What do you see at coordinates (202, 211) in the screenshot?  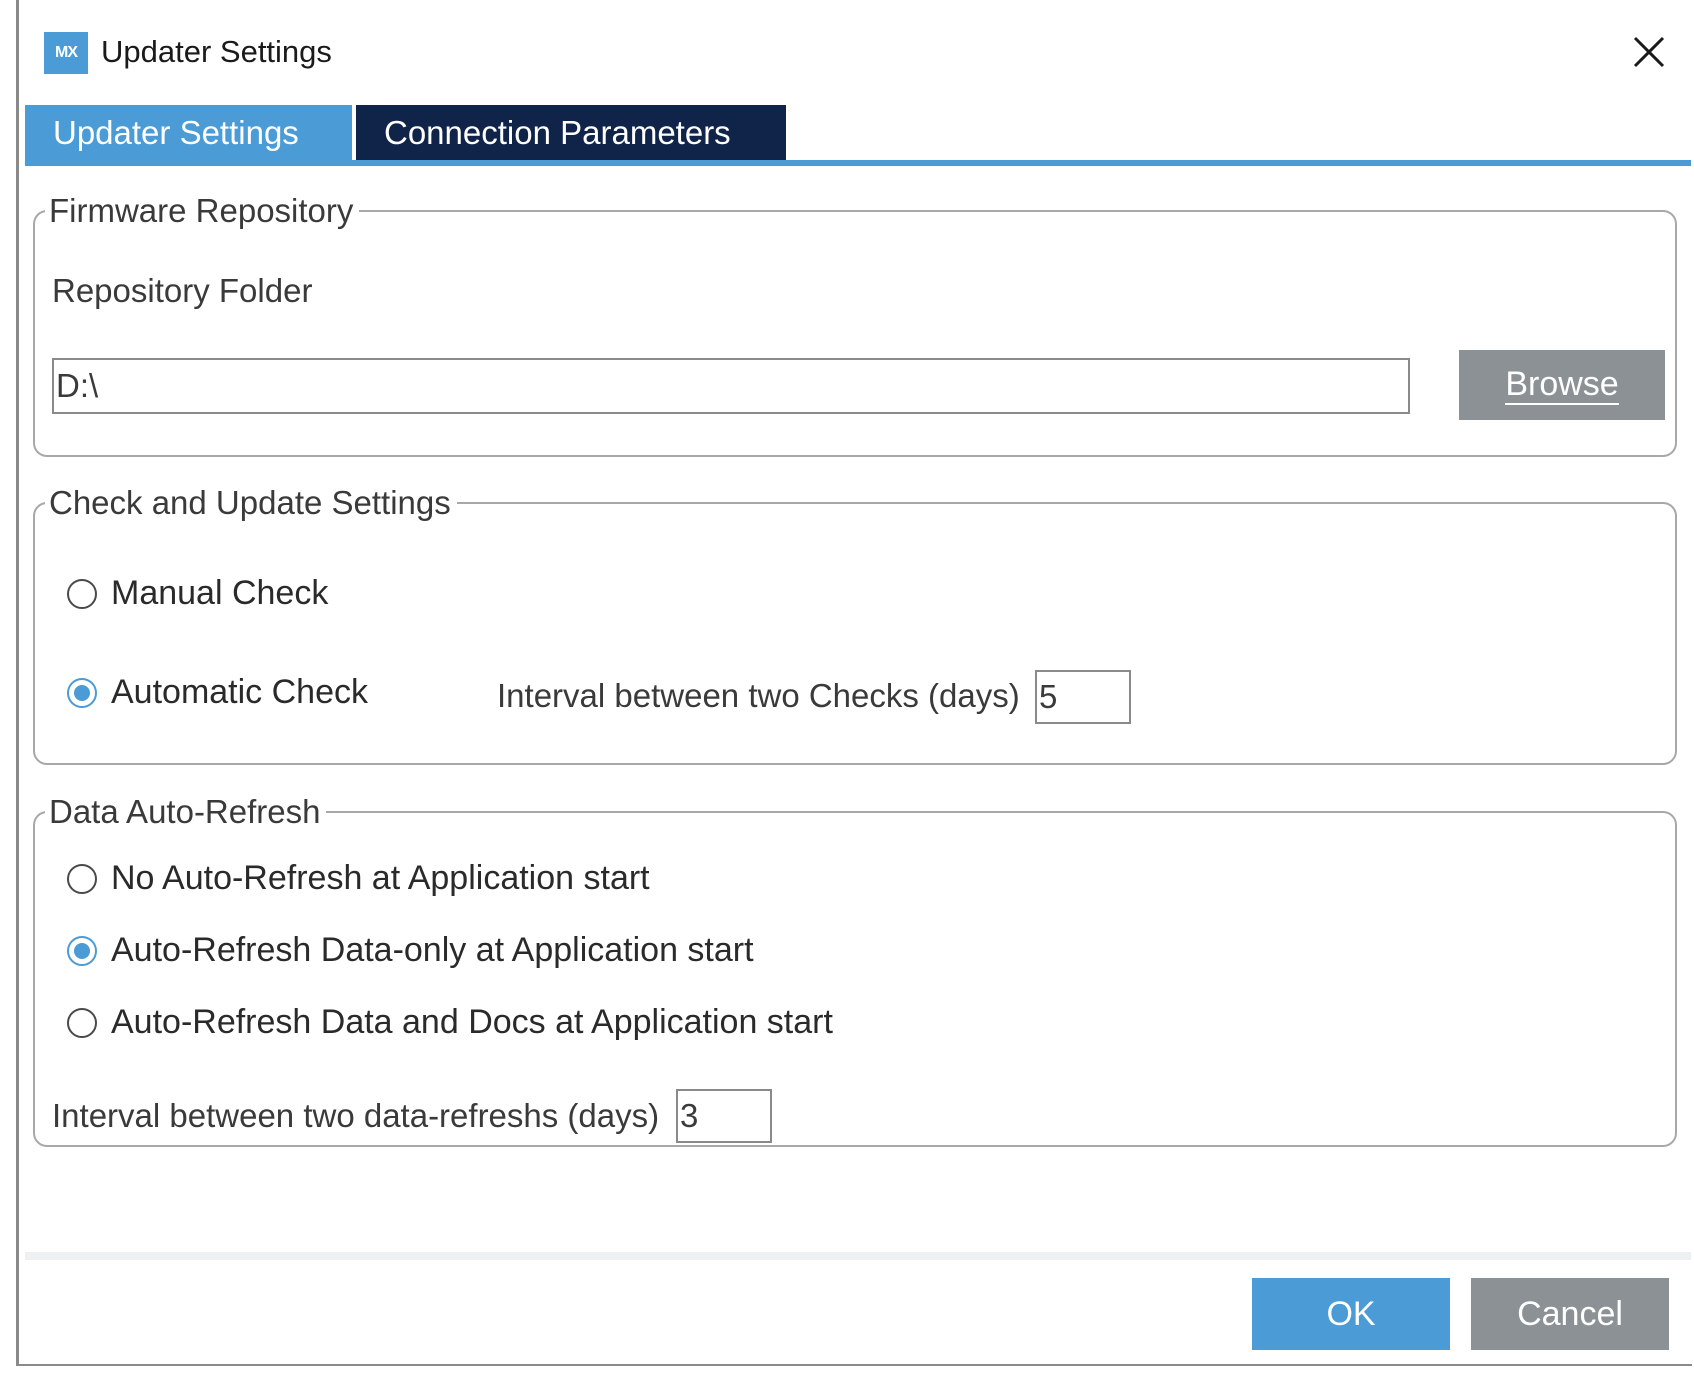 I see `group-legend: Firmware Repository` at bounding box center [202, 211].